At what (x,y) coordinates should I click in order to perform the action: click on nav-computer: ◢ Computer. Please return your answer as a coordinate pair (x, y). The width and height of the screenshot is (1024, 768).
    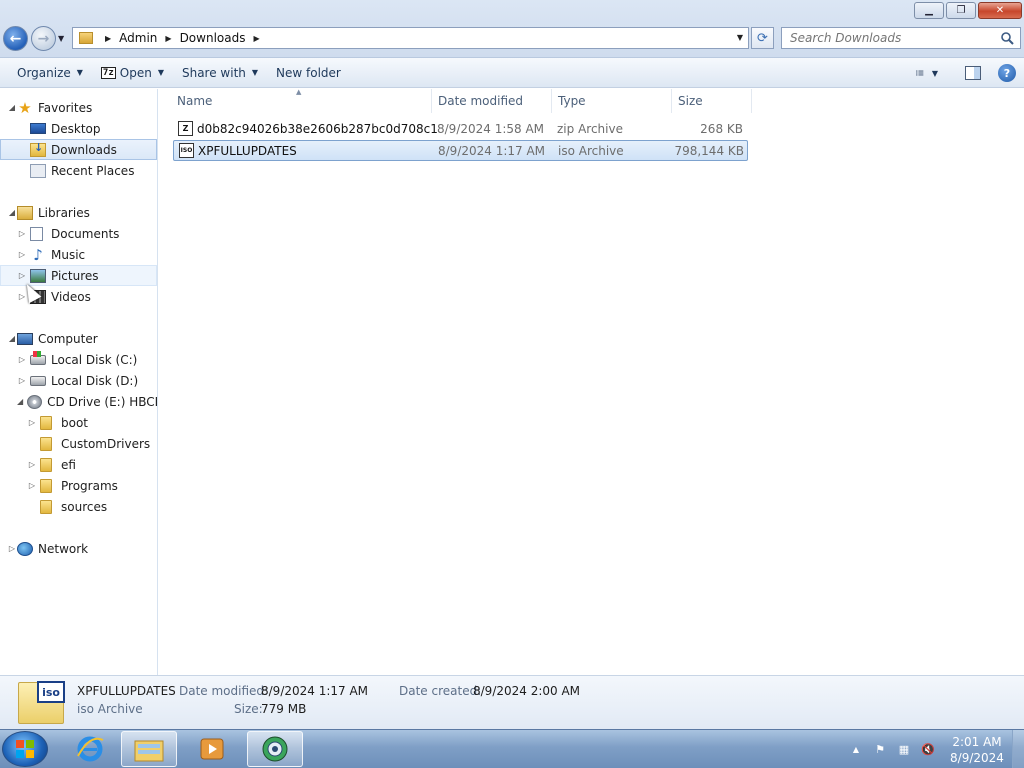
    Looking at the image, I should click on (78, 338).